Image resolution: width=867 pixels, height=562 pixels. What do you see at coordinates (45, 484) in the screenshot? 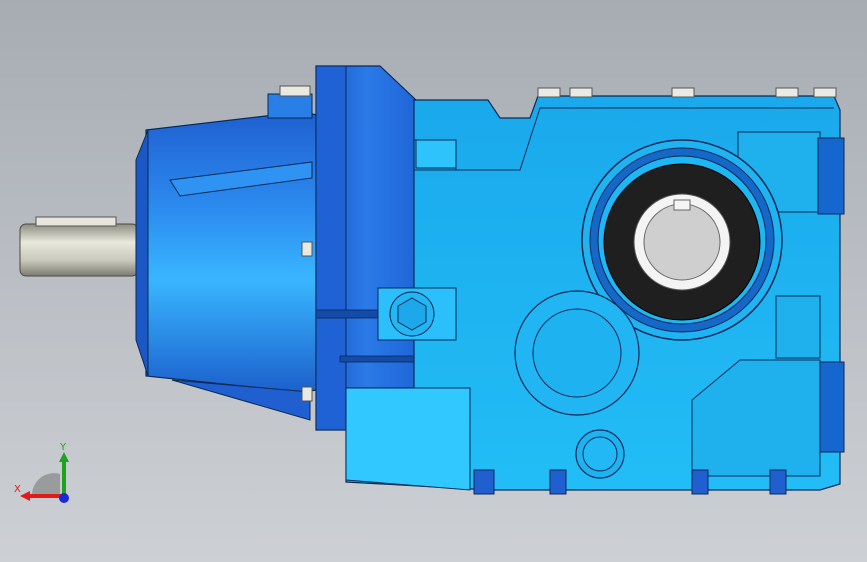
I see `triad-base` at bounding box center [45, 484].